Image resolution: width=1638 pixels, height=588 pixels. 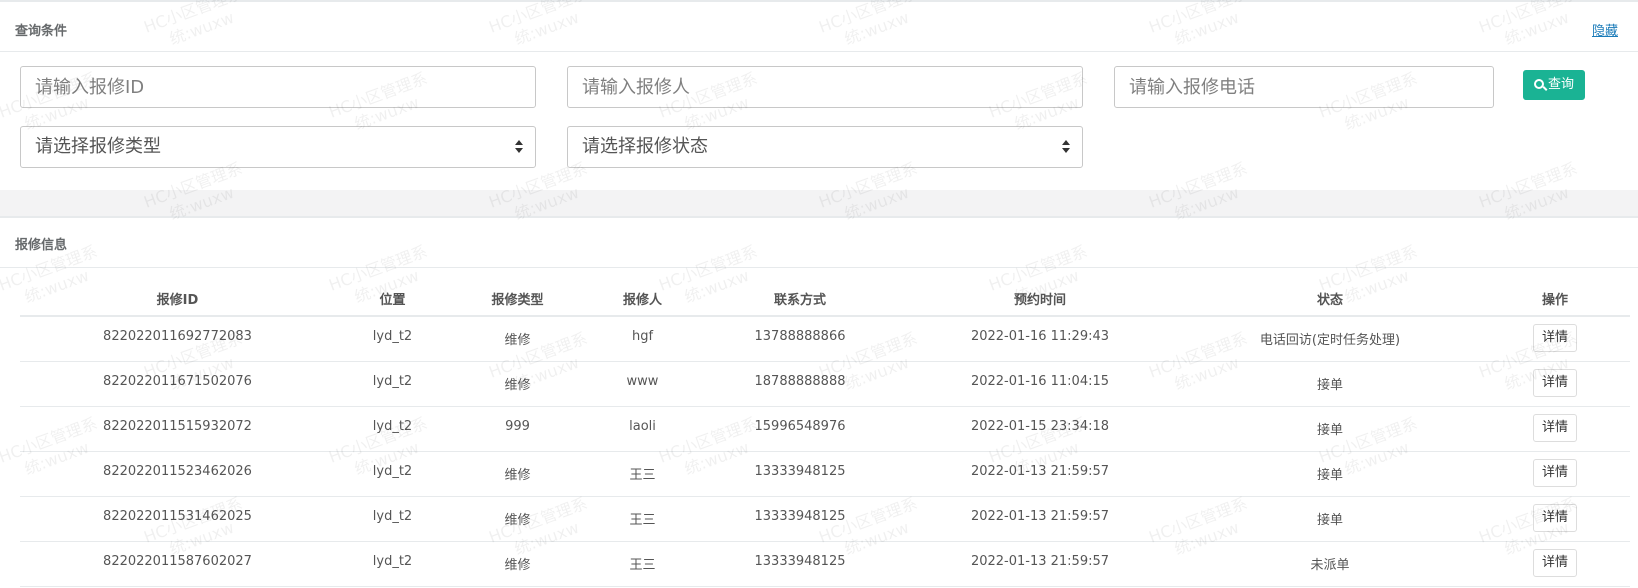 I want to click on state-cell: 未派单, so click(x=1330, y=564).